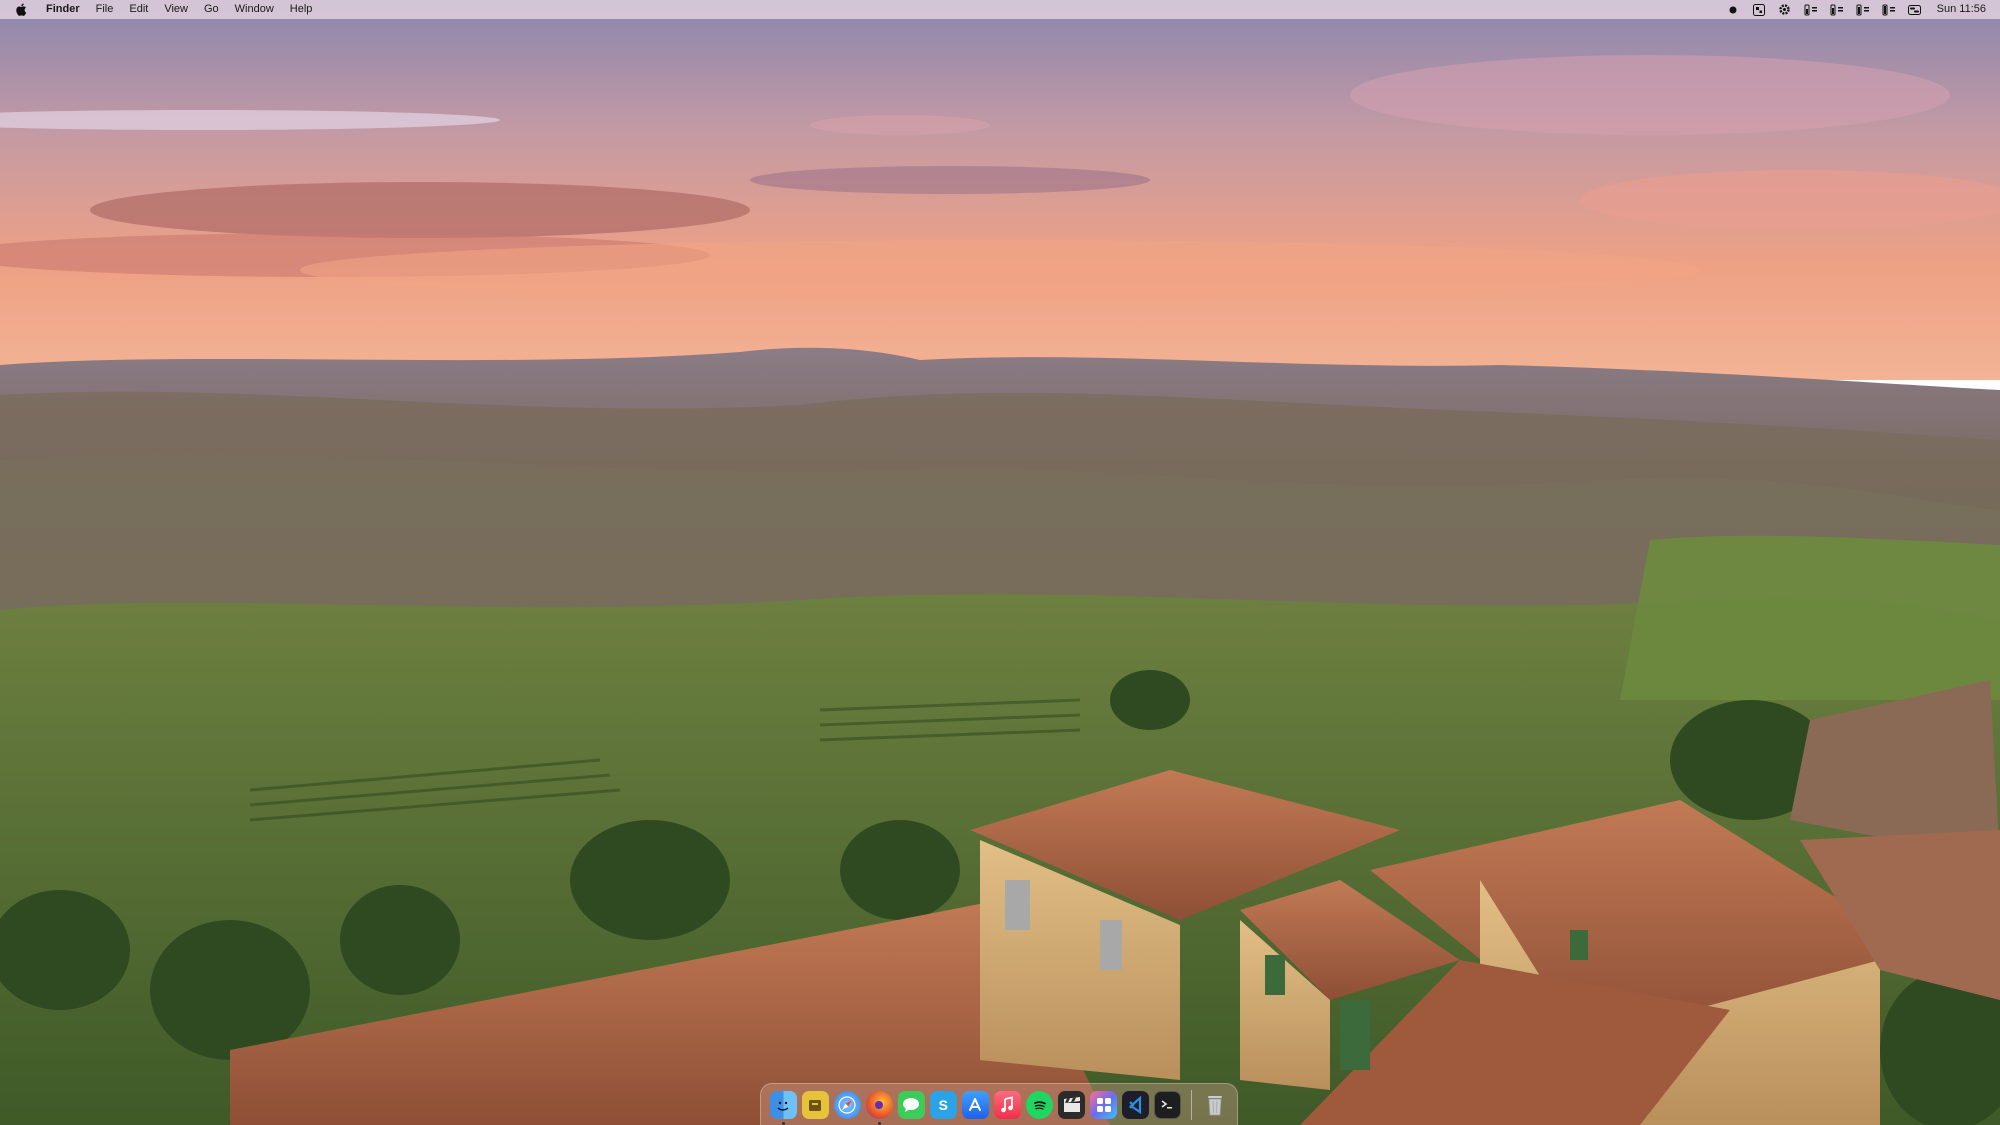 This screenshot has height=1125, width=2000. Describe the element at coordinates (1759, 9) in the screenshot. I see `grid-icon` at that location.